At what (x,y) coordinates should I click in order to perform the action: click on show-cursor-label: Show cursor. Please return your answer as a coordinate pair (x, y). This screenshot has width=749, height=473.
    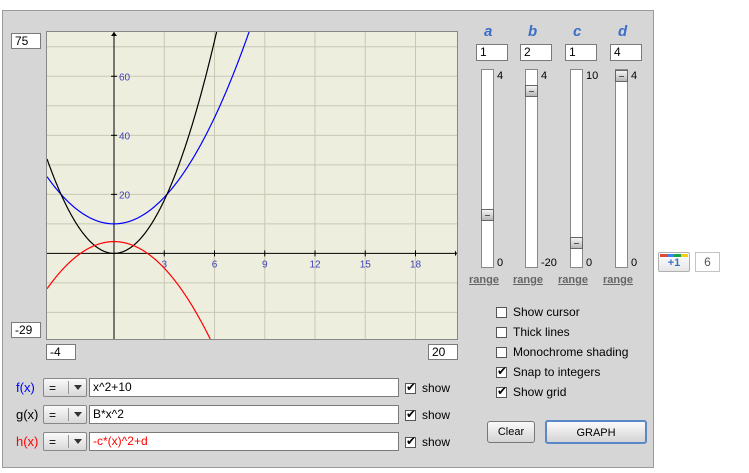
    Looking at the image, I should click on (546, 312).